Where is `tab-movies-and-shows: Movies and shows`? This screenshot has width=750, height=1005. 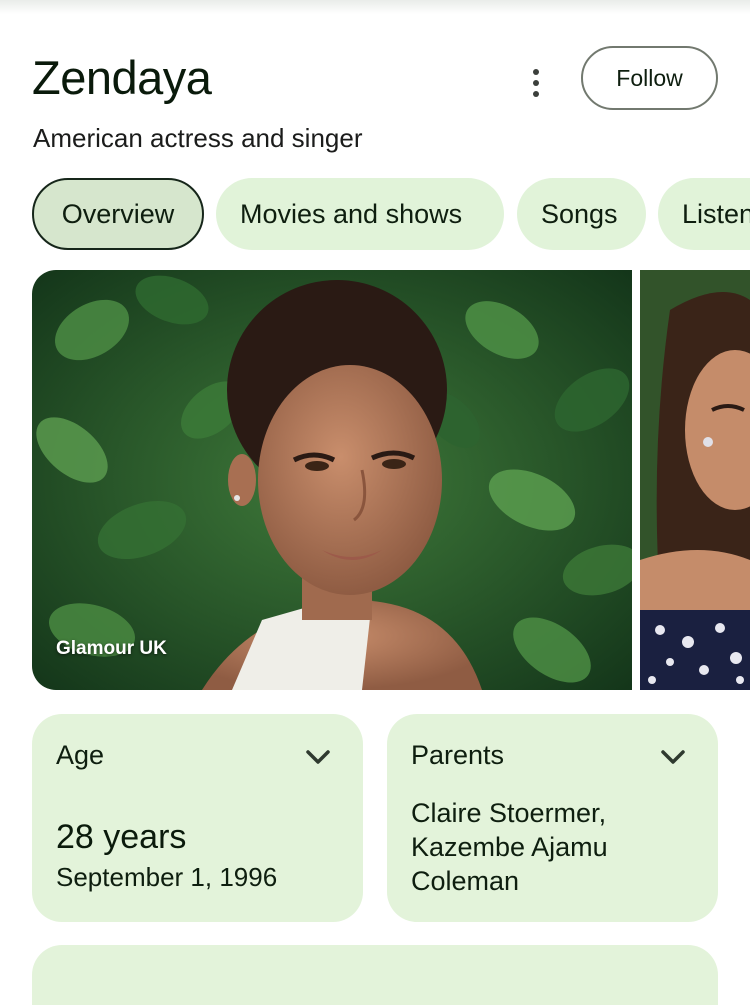 tab-movies-and-shows: Movies and shows is located at coordinates (360, 214).